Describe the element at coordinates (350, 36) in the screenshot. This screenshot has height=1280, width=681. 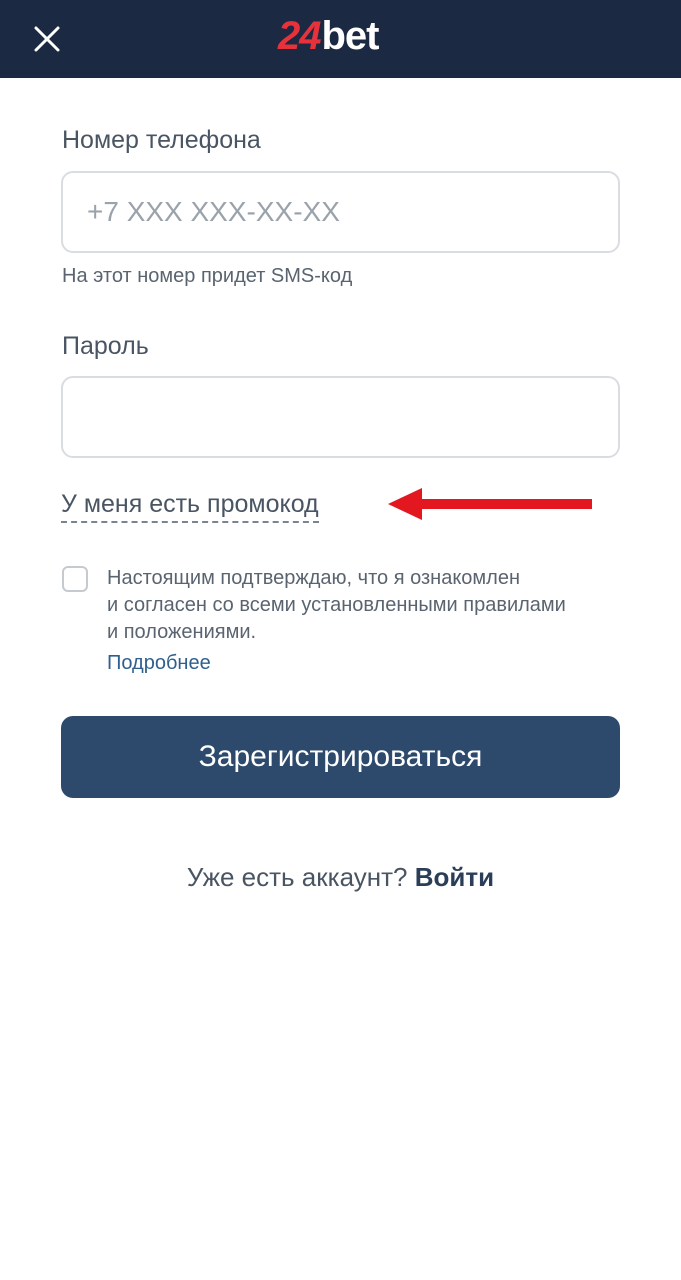
I see `logo-word: bet` at that location.